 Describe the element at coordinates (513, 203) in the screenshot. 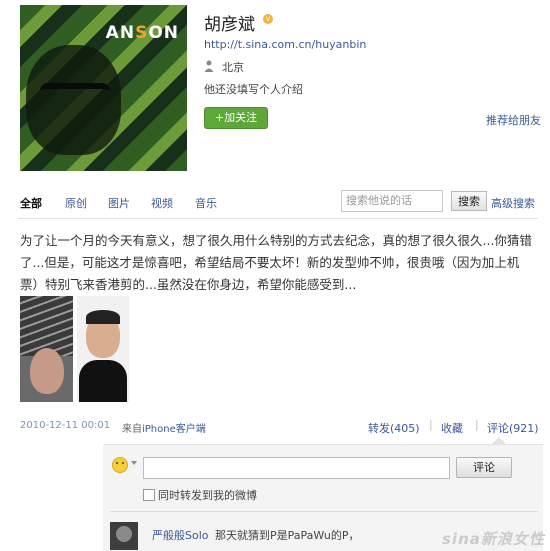

I see `advanced-search-link: 高级搜索` at that location.